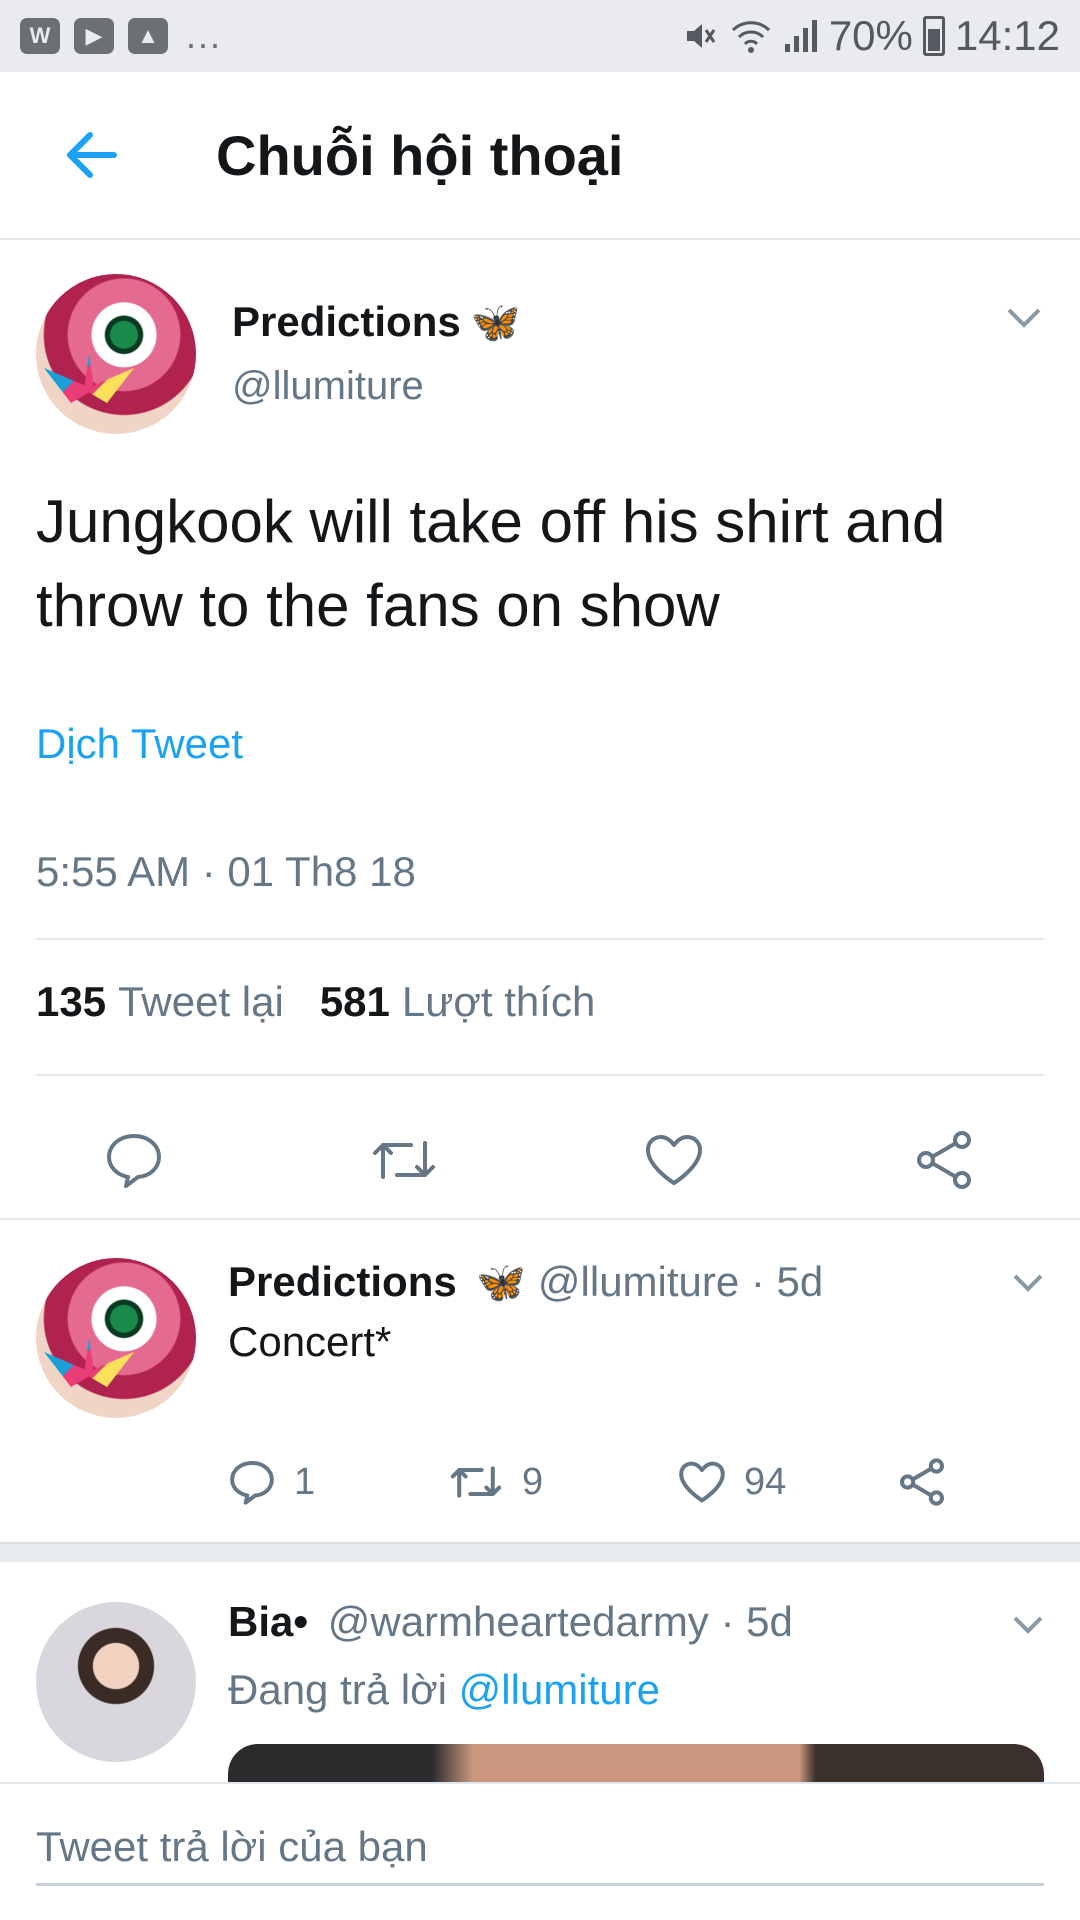 Image resolution: width=1080 pixels, height=1920 pixels. Describe the element at coordinates (139, 744) in the screenshot. I see `translate-tweet-link: Dịch Tweet` at that location.